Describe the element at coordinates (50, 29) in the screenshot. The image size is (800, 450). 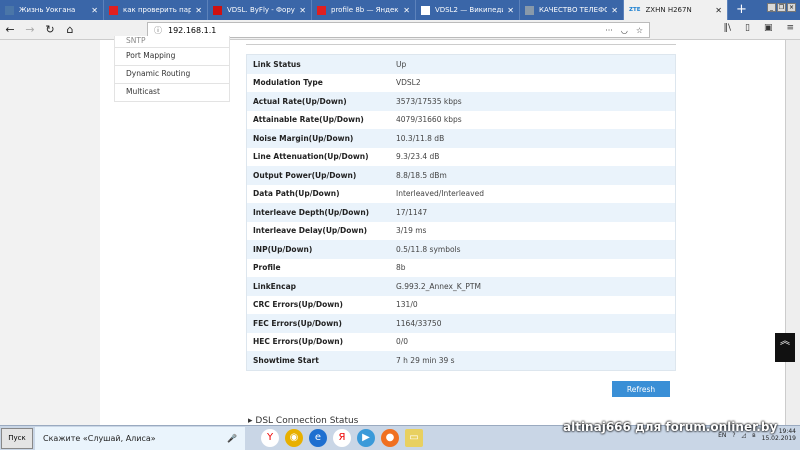
I see `reload-button: ↻` at that location.